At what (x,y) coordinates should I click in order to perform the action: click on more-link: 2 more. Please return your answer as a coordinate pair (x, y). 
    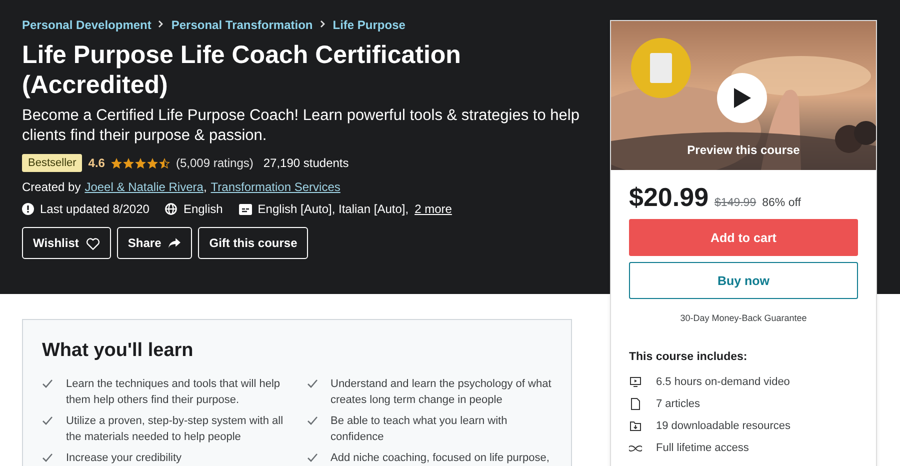
    Looking at the image, I should click on (433, 209).